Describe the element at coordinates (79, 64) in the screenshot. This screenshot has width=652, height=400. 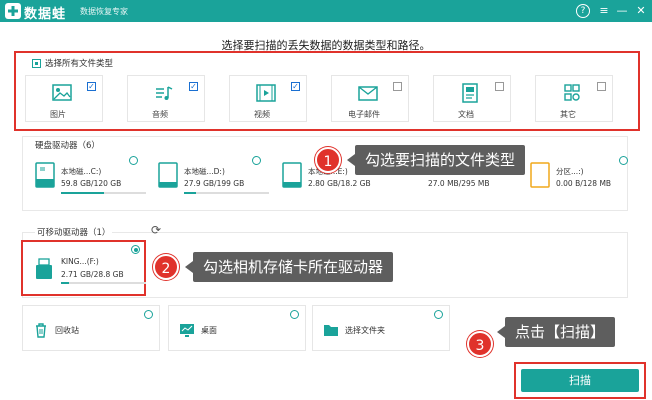
I see `select-all-label: 选择所有文件类型` at that location.